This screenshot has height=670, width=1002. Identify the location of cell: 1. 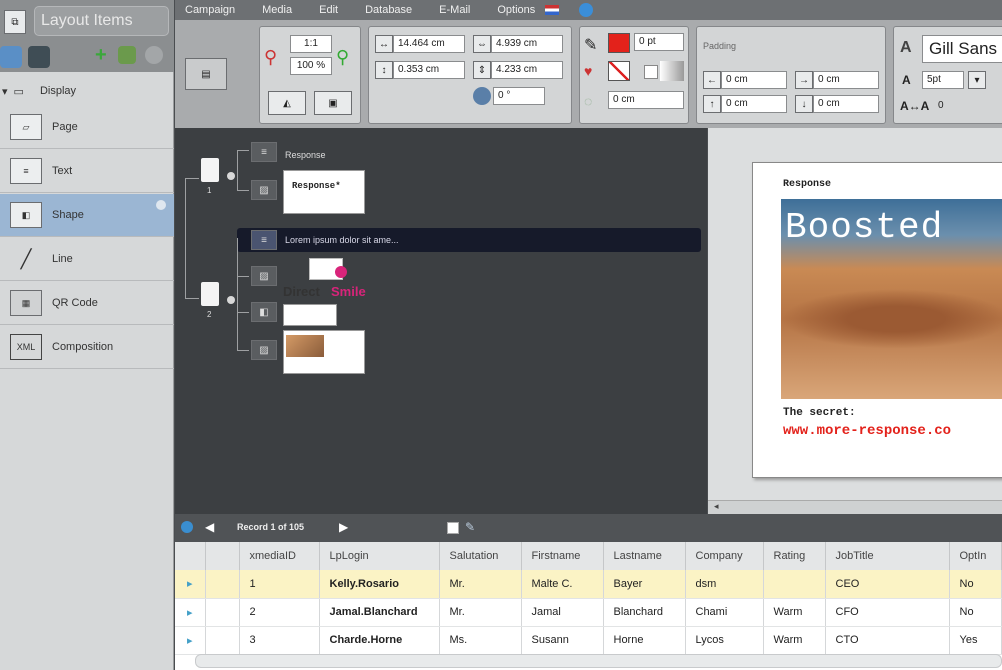
(279, 584).